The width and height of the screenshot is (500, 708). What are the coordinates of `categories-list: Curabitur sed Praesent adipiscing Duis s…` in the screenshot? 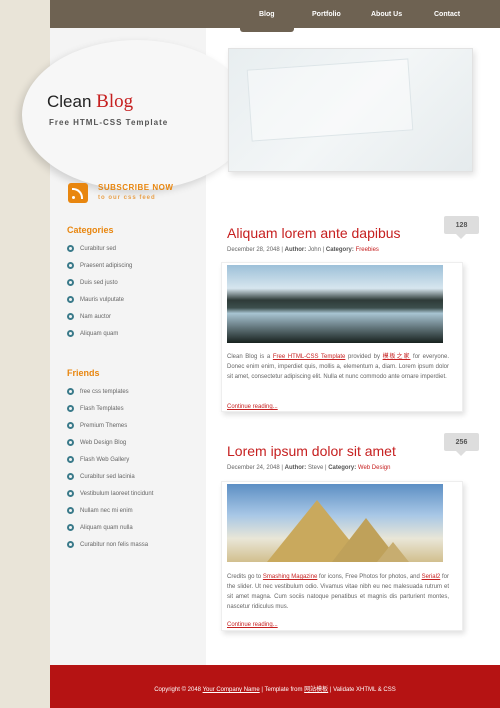 It's located at (99, 291).